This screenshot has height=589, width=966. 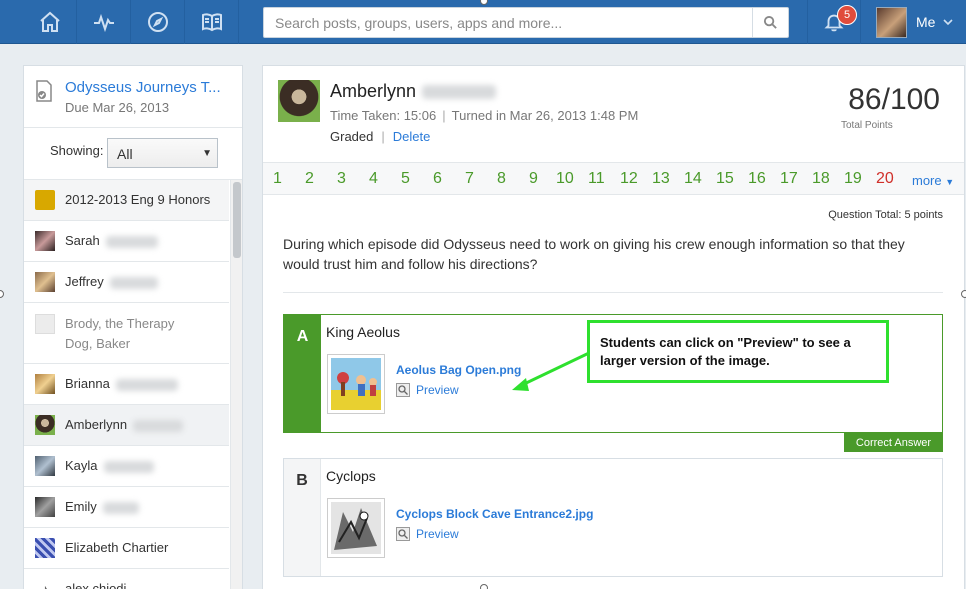 I want to click on question-number-link: 19, so click(x=853, y=179).